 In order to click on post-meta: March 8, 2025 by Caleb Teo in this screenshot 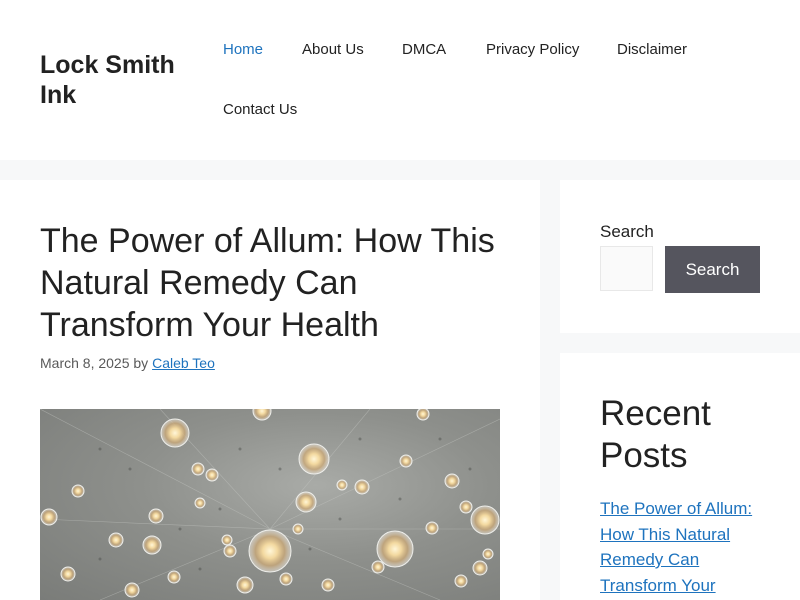, I will do `click(127, 363)`.